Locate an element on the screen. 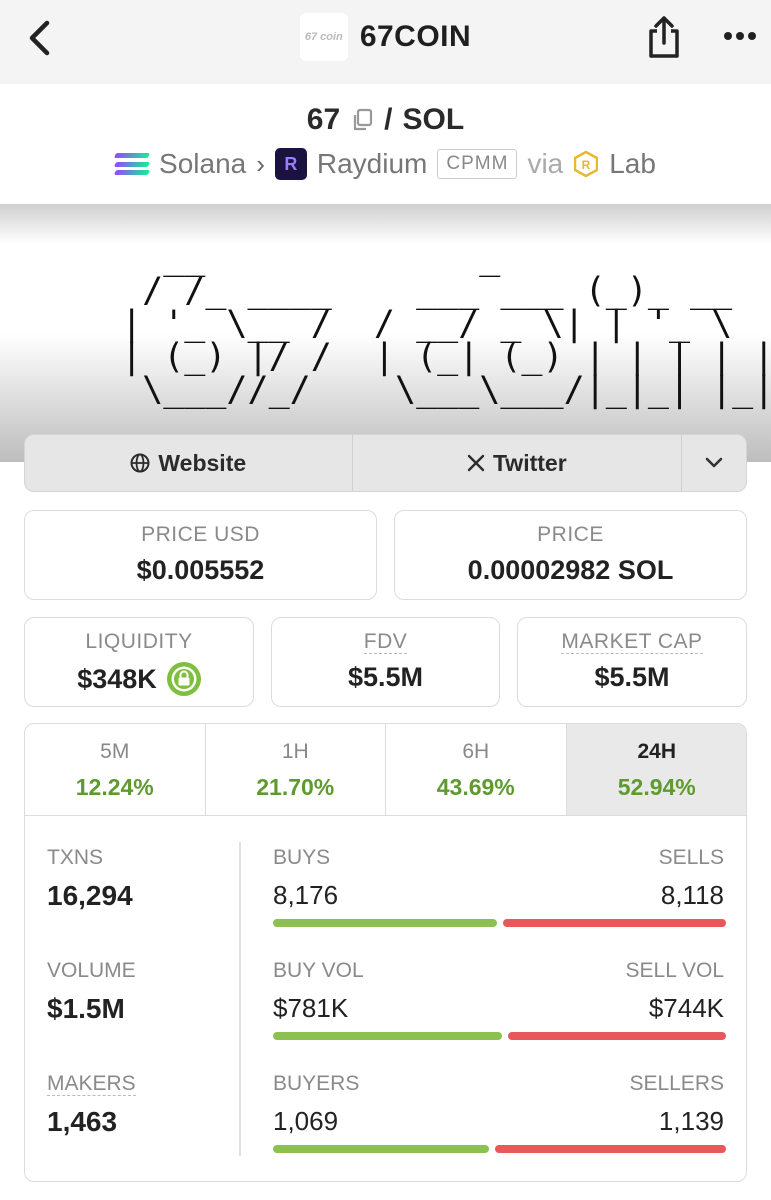 This screenshot has width=771, height=1200. share-button is located at coordinates (664, 37).